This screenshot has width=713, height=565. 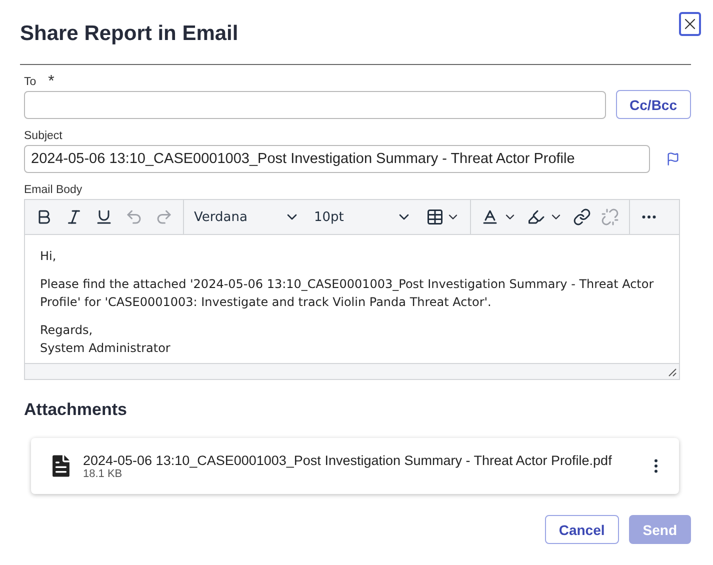 I want to click on underline-button, so click(x=104, y=217).